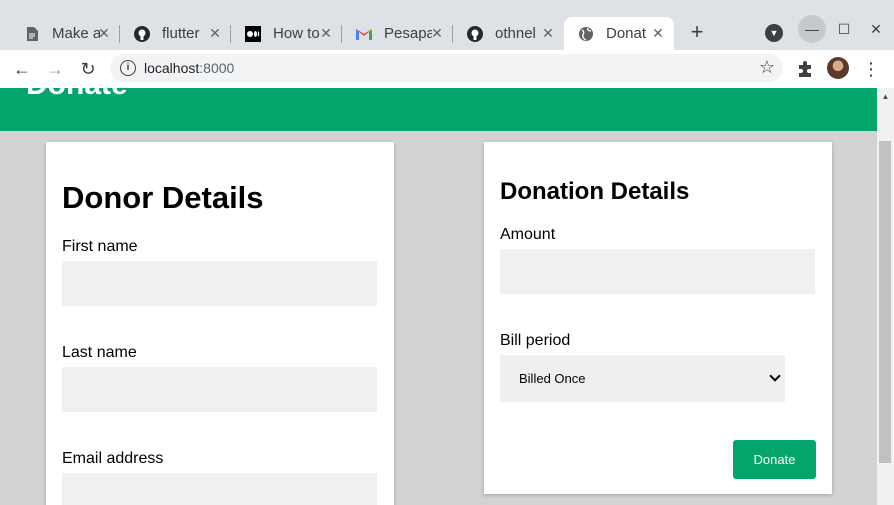  I want to click on tab-donate: Donat ✕, so click(619, 33).